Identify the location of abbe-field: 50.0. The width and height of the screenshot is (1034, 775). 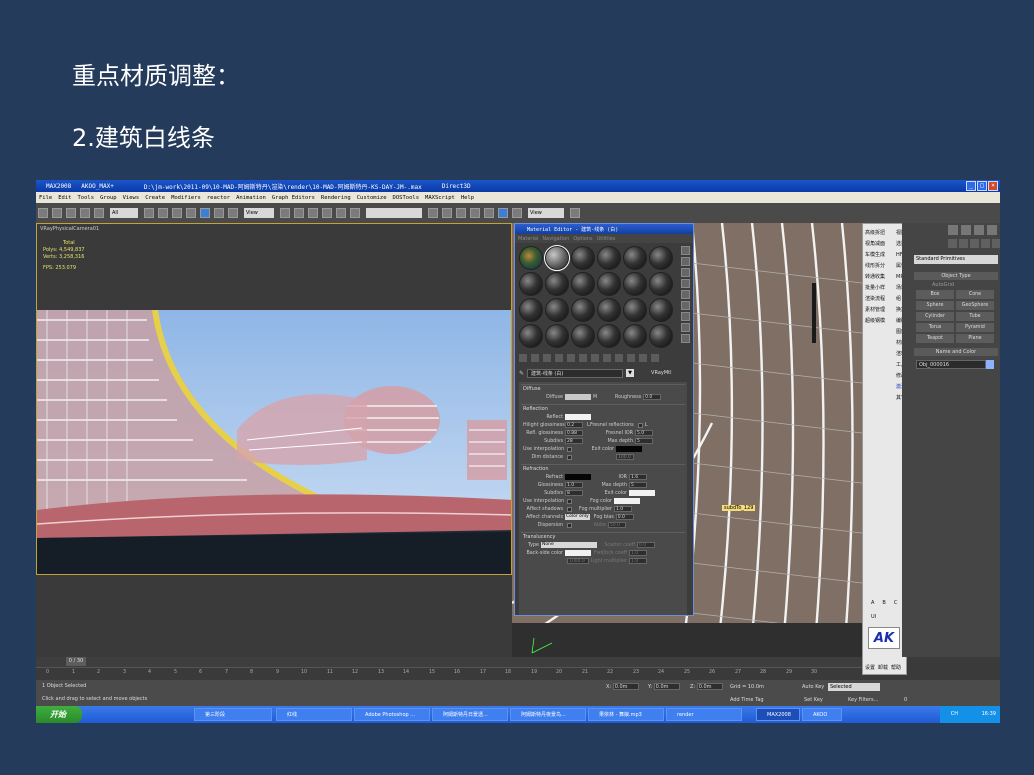
(617, 525).